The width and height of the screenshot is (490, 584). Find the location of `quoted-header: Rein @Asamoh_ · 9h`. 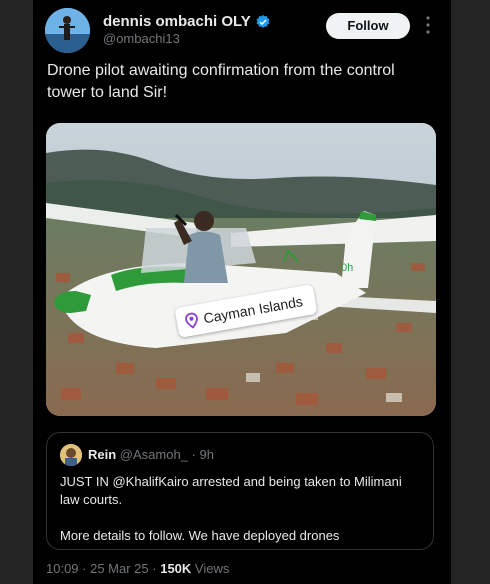

quoted-header: Rein @Asamoh_ · 9h is located at coordinates (151, 454).